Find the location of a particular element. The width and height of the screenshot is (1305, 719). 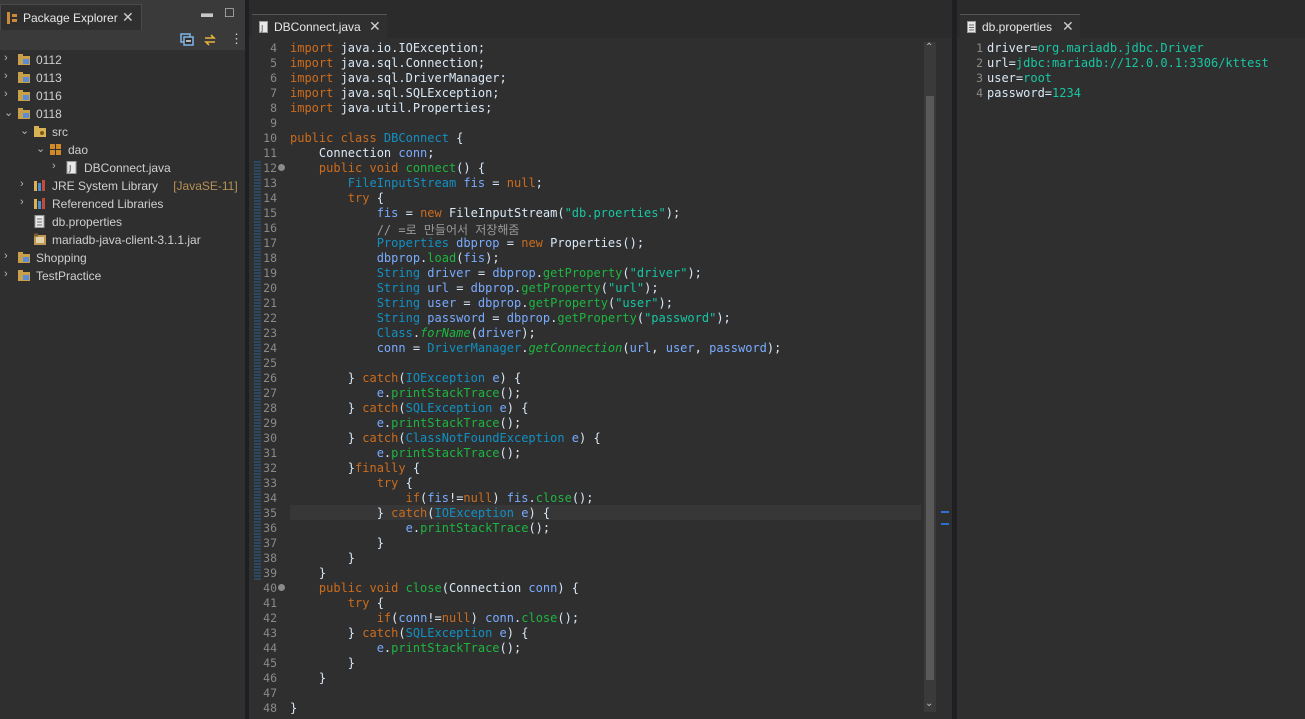

file-icon is located at coordinates (39, 221).